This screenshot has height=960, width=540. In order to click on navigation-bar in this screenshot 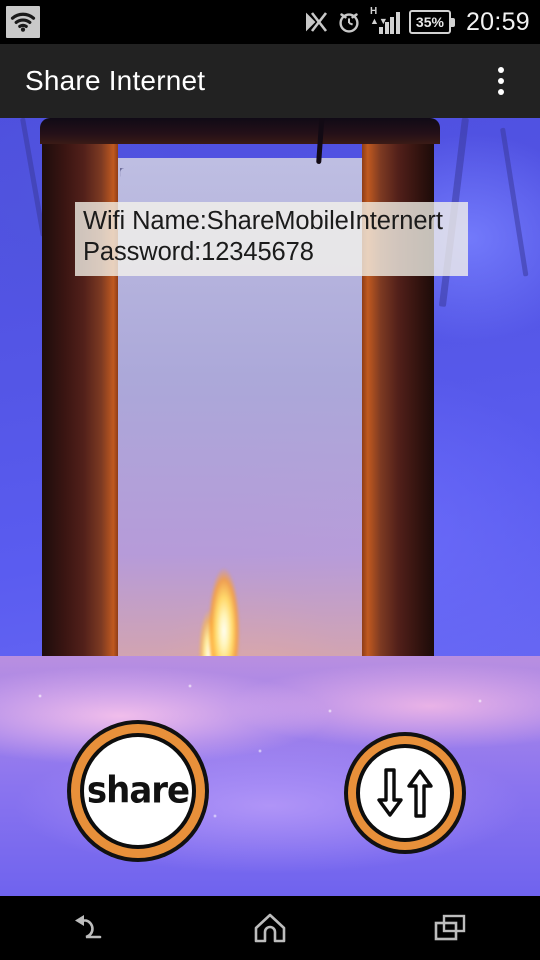, I will do `click(270, 928)`.